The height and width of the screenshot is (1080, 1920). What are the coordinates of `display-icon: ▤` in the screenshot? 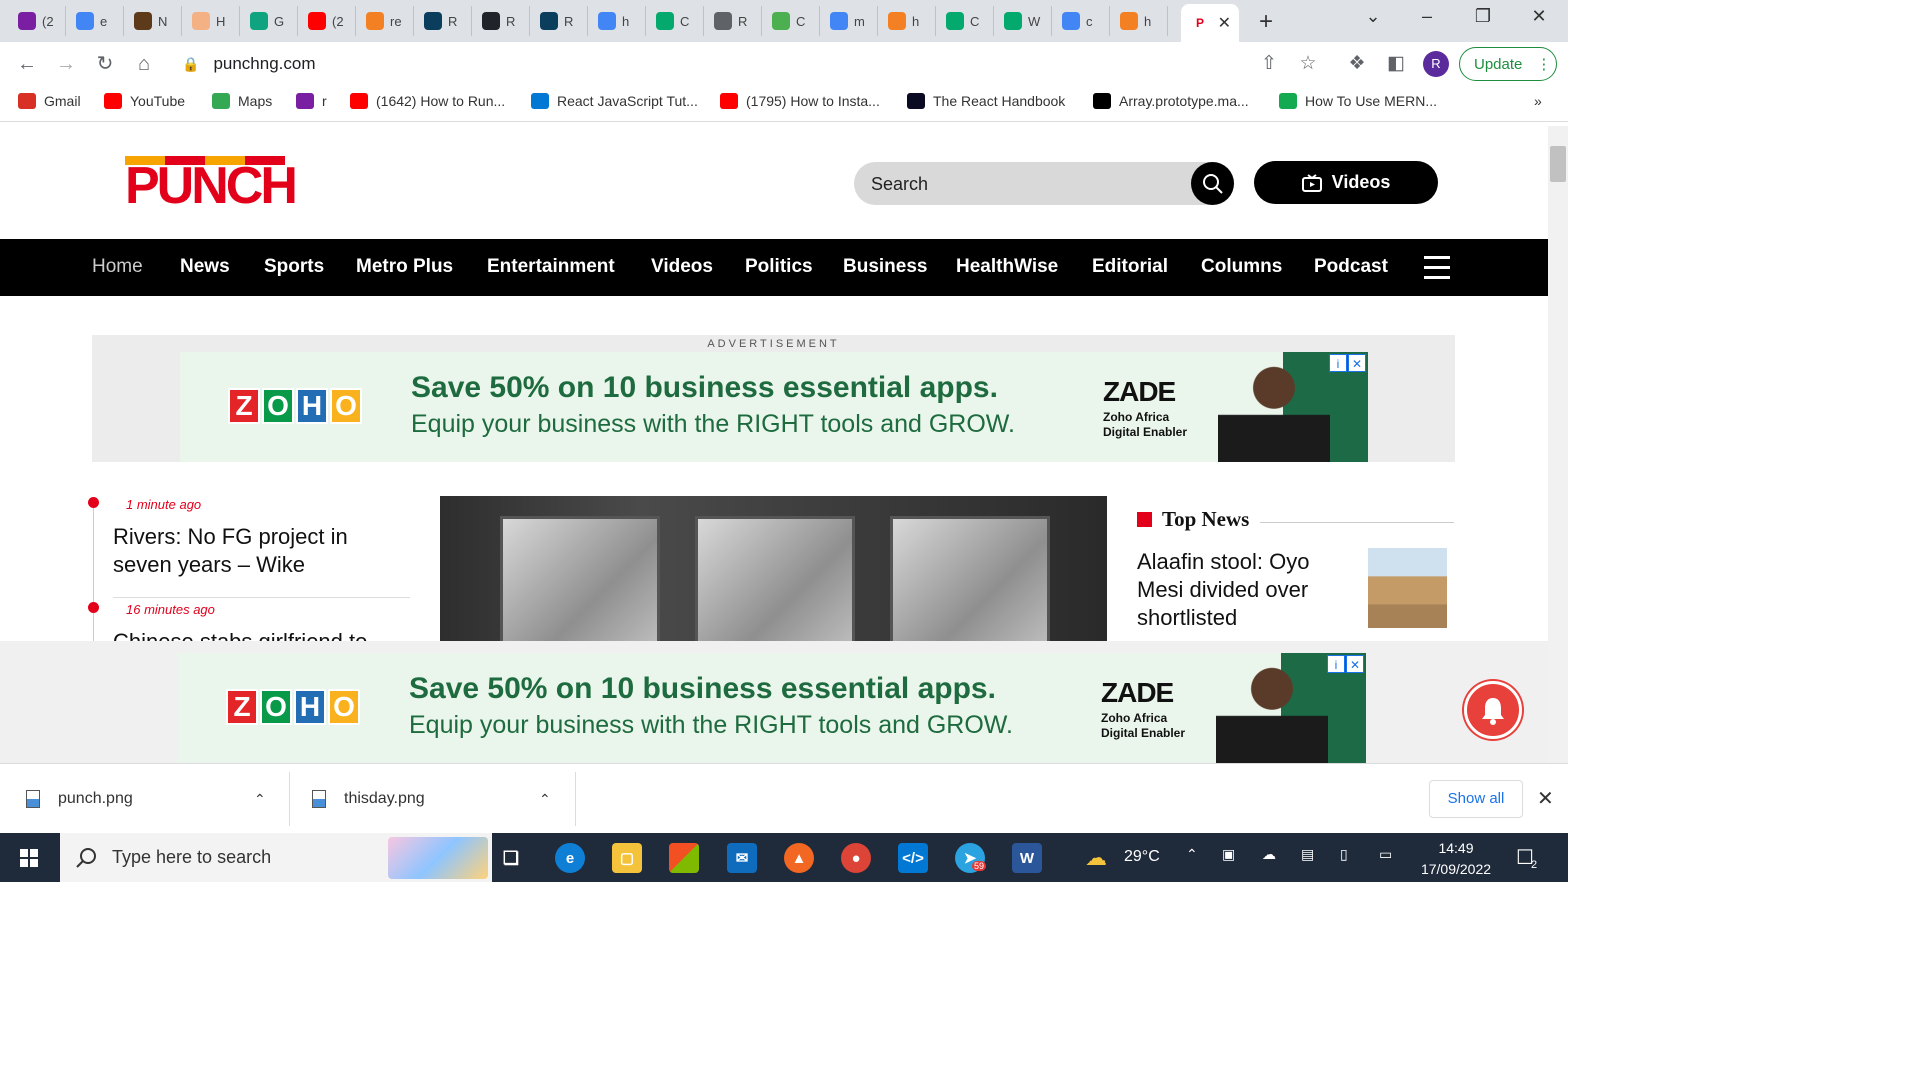 It's located at (1307, 854).